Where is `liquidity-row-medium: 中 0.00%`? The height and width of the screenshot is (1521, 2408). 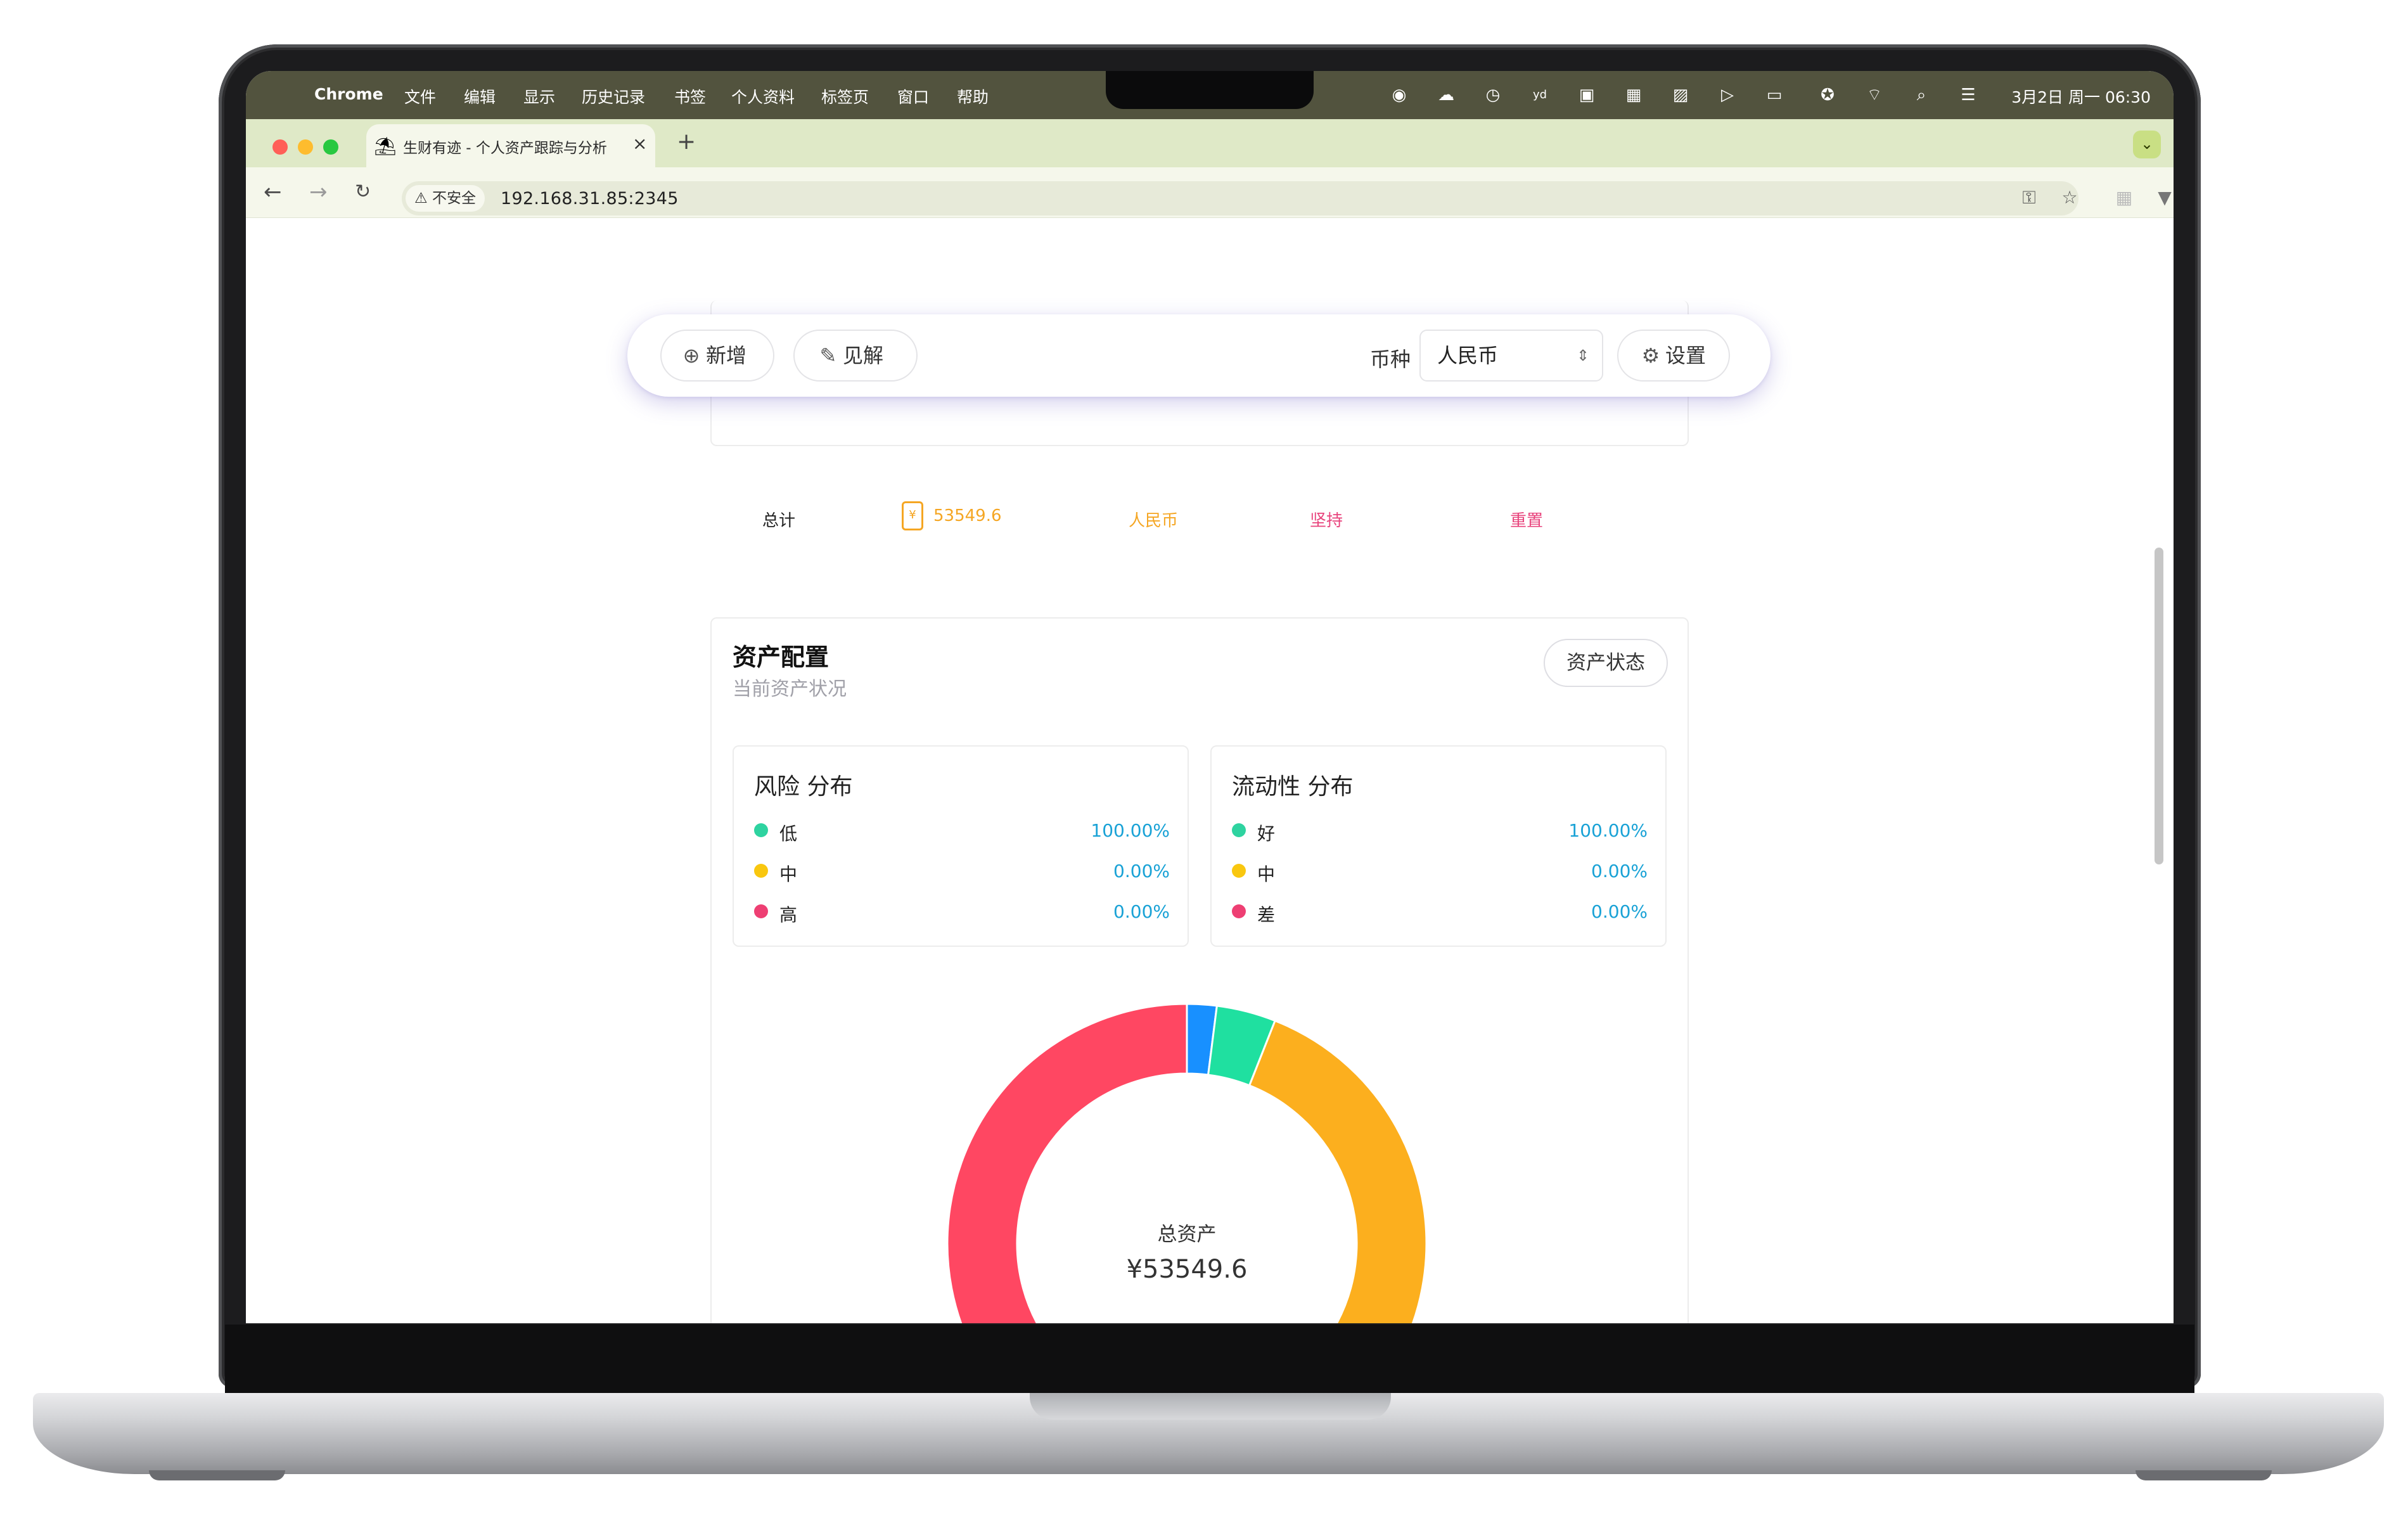
liquidity-row-medium: 中 0.00% is located at coordinates (1440, 871).